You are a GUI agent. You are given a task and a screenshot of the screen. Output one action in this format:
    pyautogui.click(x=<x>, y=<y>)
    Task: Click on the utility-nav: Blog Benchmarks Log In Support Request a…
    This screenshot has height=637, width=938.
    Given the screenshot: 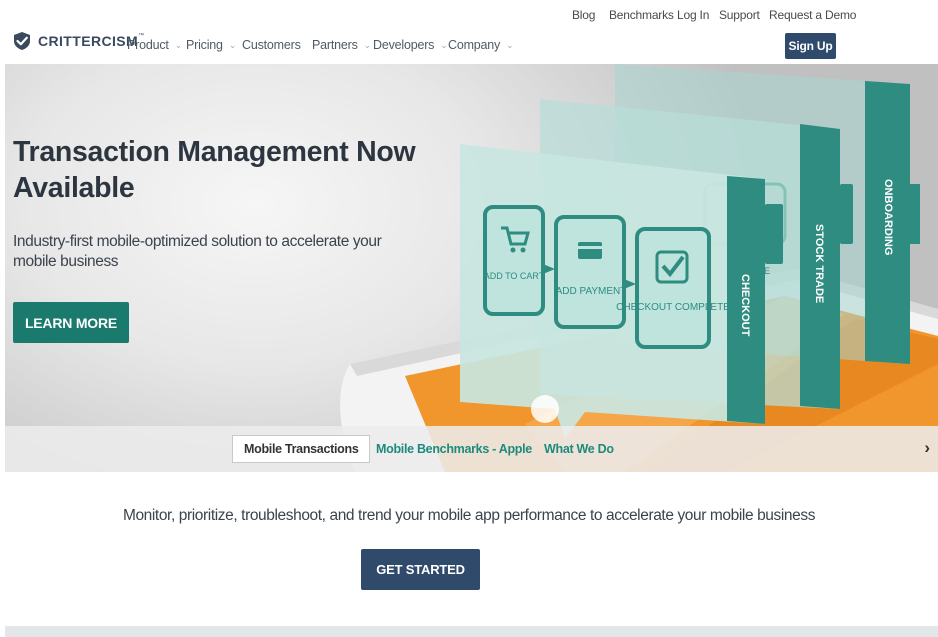 What is the action you would take?
    pyautogui.click(x=469, y=14)
    